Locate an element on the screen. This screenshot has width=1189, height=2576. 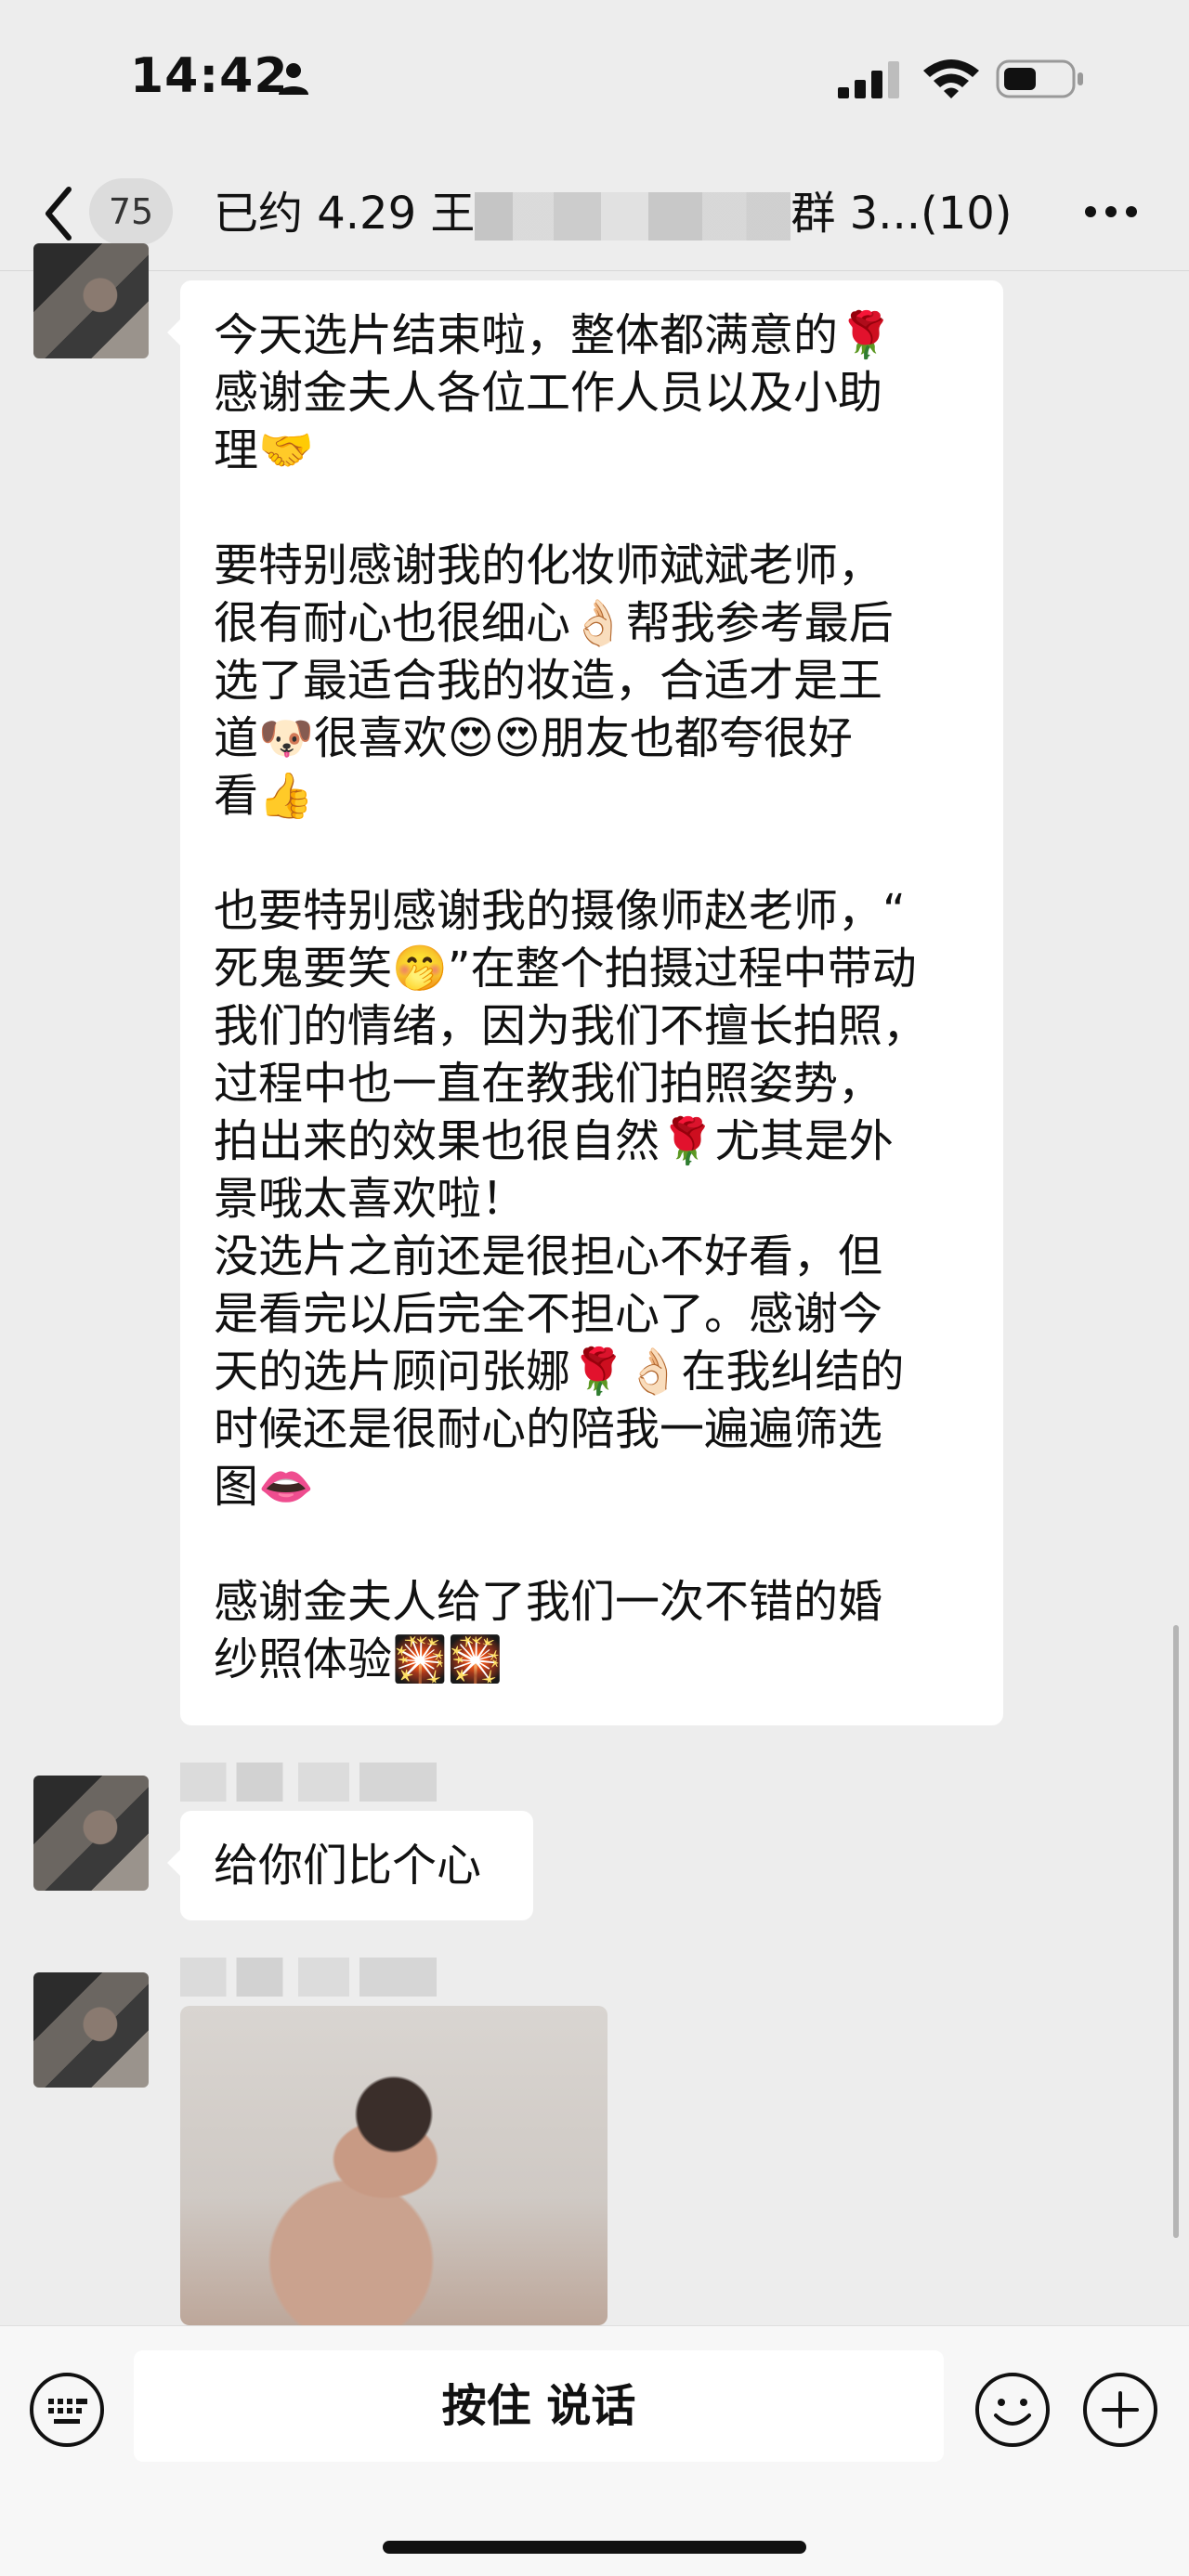
battery-icon is located at coordinates (1039, 78).